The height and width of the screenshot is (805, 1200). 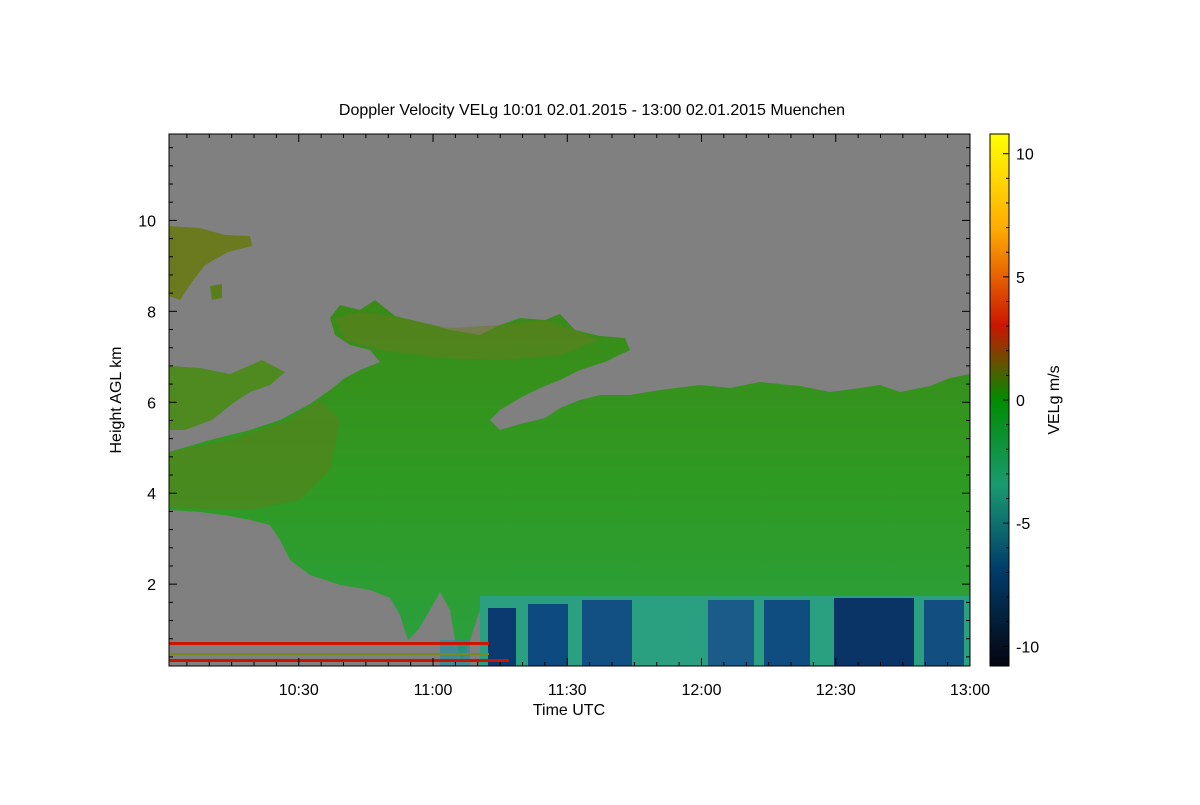 I want to click on y-tick-label: 2, so click(x=151, y=585).